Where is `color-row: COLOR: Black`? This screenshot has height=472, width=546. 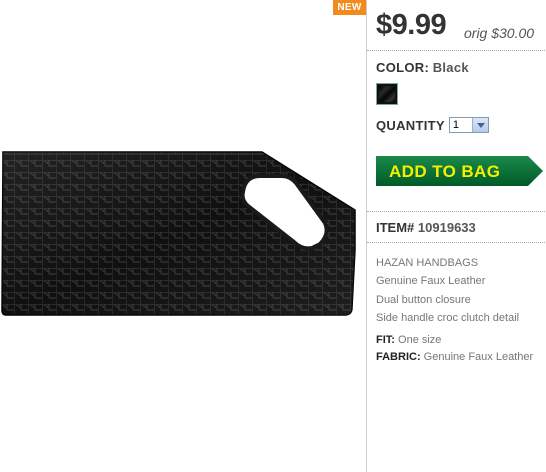
color-row: COLOR: Black is located at coordinates (422, 67).